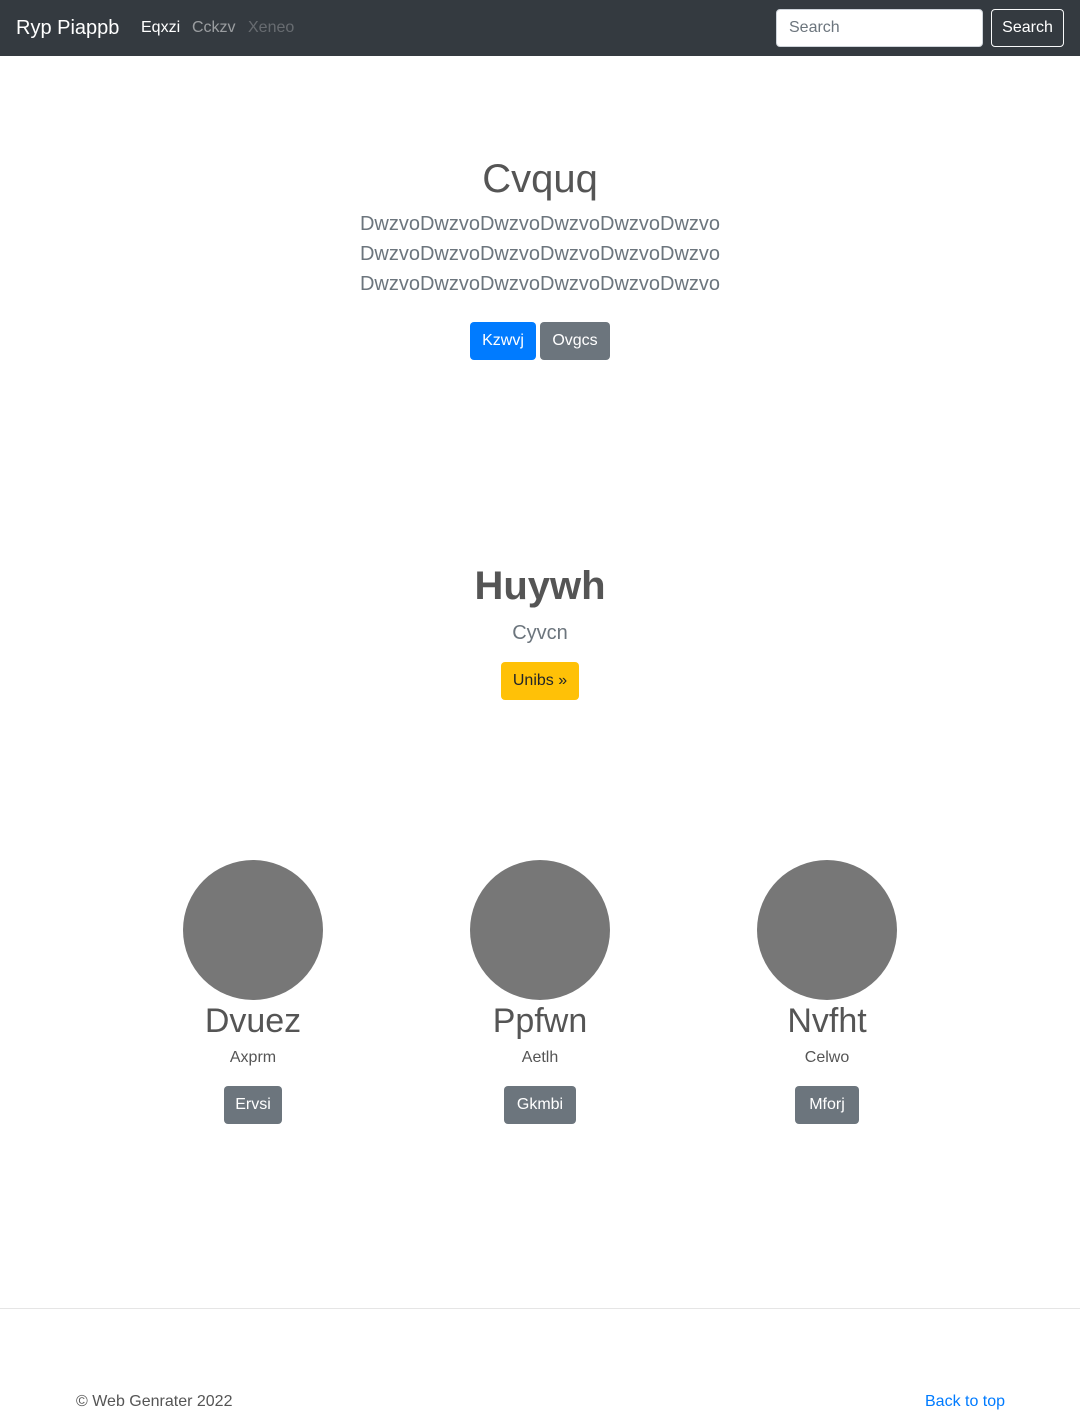 Image resolution: width=1080 pixels, height=1413 pixels. What do you see at coordinates (827, 1021) in the screenshot?
I see `person-name: Nvfht` at bounding box center [827, 1021].